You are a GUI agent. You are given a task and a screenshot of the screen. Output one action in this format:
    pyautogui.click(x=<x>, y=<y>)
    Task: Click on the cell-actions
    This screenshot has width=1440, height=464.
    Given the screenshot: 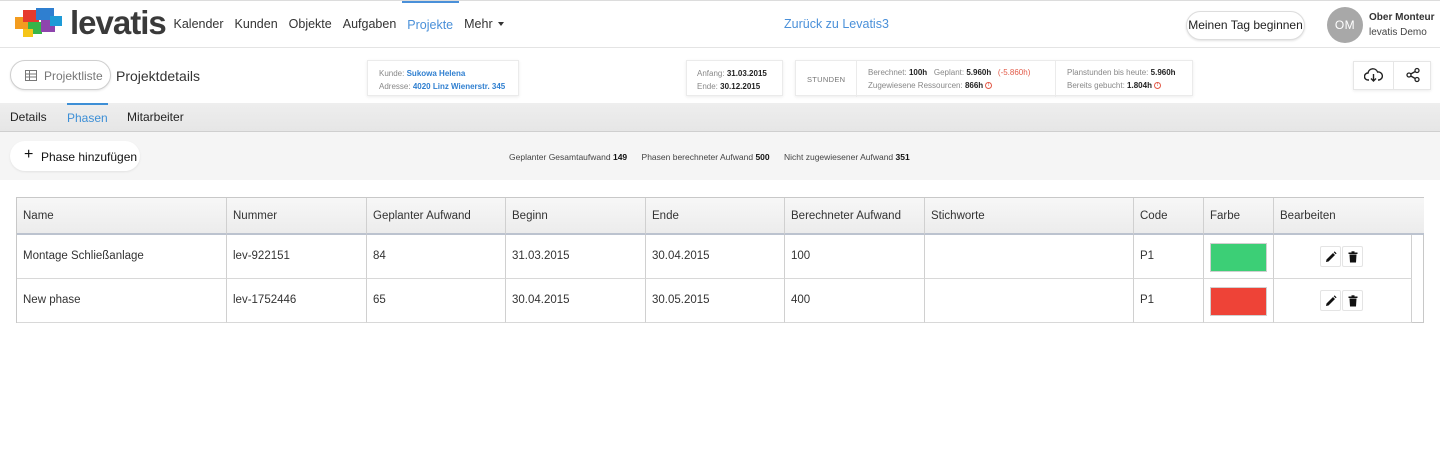 What is the action you would take?
    pyautogui.click(x=1343, y=257)
    